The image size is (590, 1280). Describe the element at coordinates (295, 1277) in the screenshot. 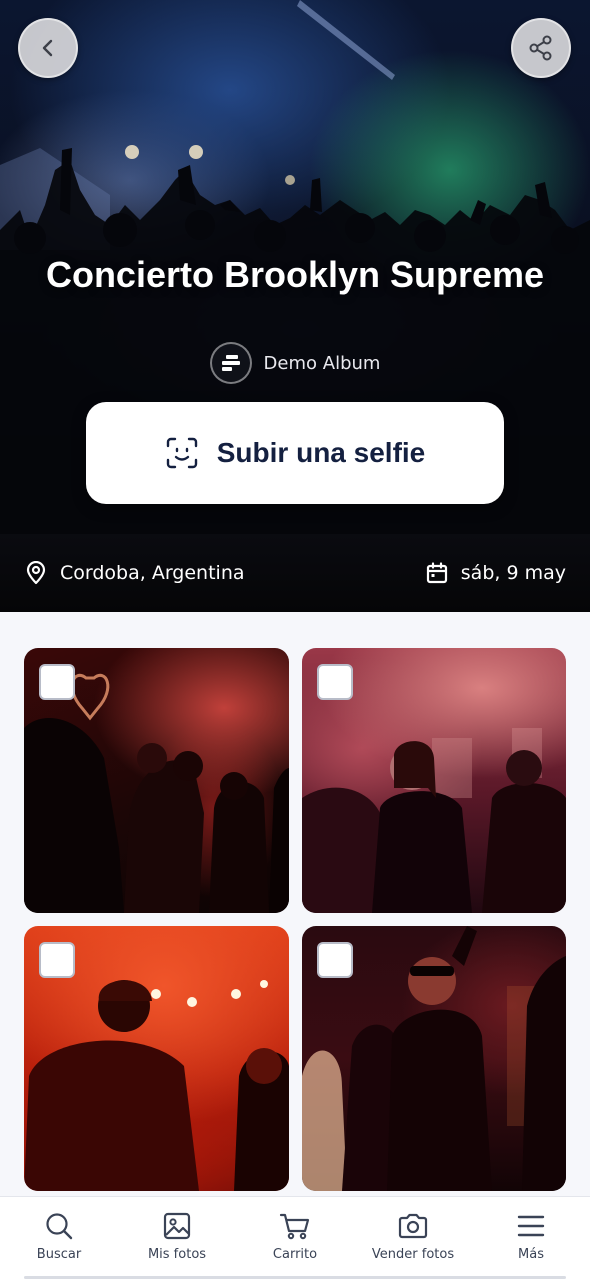

I see `home-indicator` at that location.